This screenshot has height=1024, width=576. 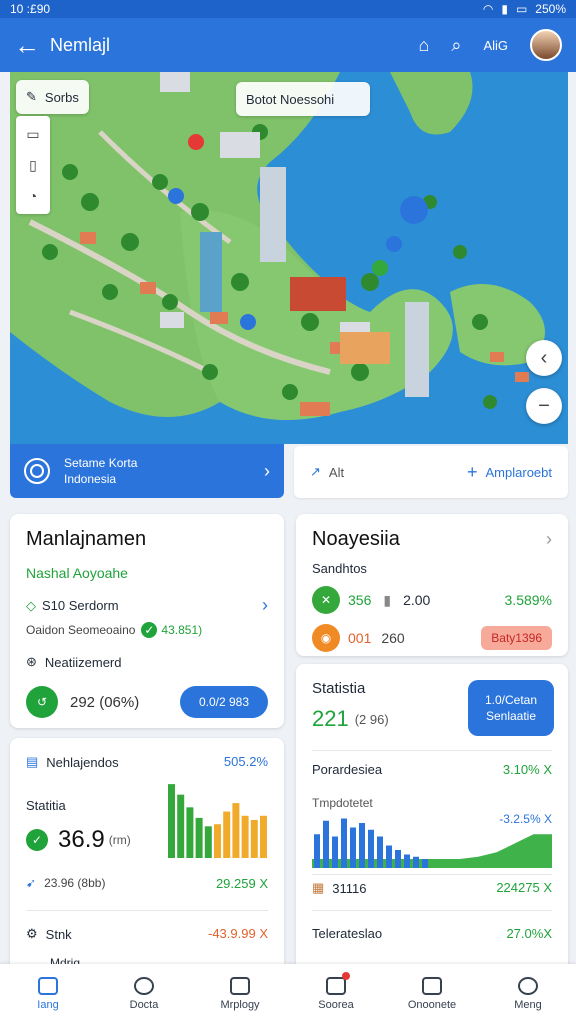 I want to click on status-time: 10 :£90, so click(x=30, y=9).